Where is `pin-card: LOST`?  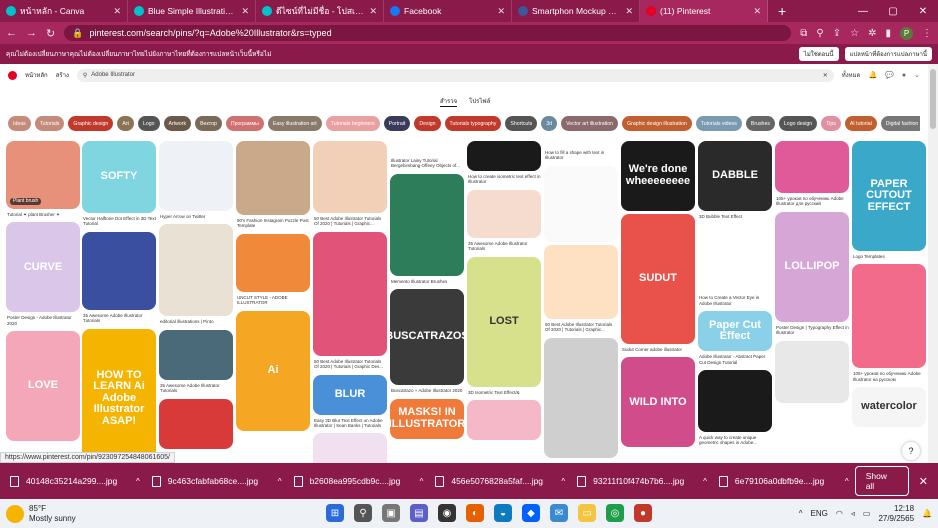
pin-card: LOST is located at coordinates (504, 321).